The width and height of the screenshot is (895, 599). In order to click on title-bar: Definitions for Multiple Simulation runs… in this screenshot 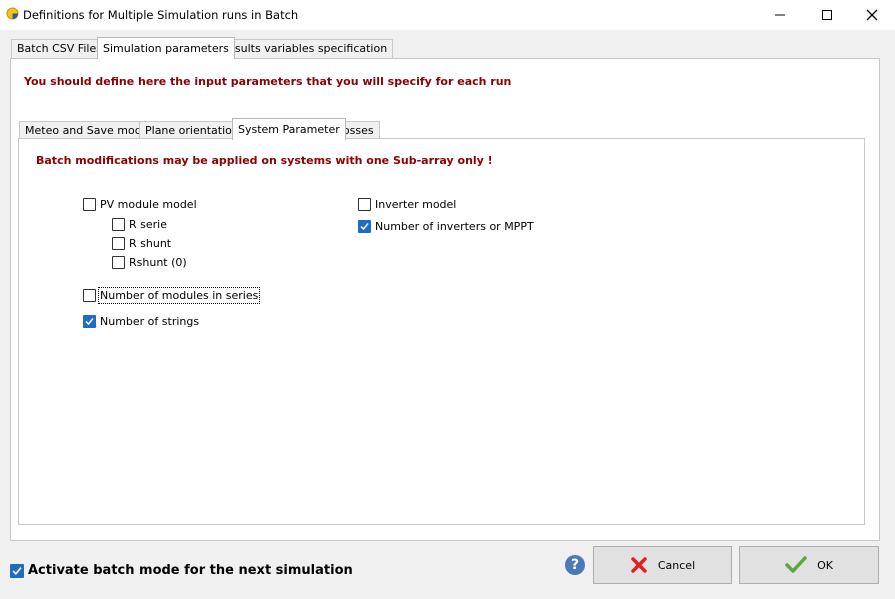, I will do `click(447, 15)`.